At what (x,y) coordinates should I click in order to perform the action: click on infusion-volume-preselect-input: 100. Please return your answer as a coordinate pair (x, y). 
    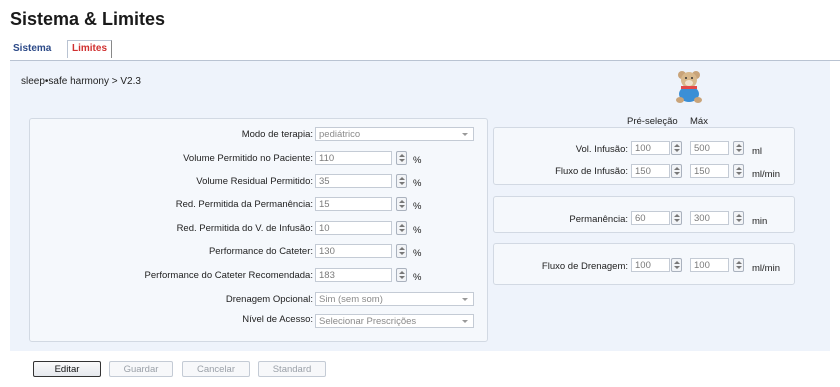
    Looking at the image, I should click on (650, 148).